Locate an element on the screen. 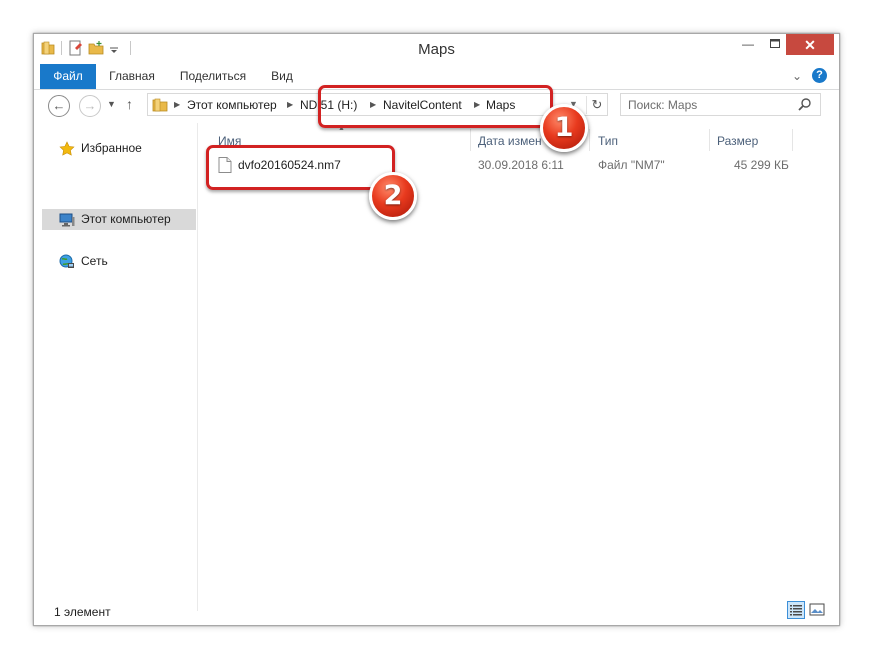 This screenshot has width=872, height=659. maximize-button is located at coordinates (775, 44).